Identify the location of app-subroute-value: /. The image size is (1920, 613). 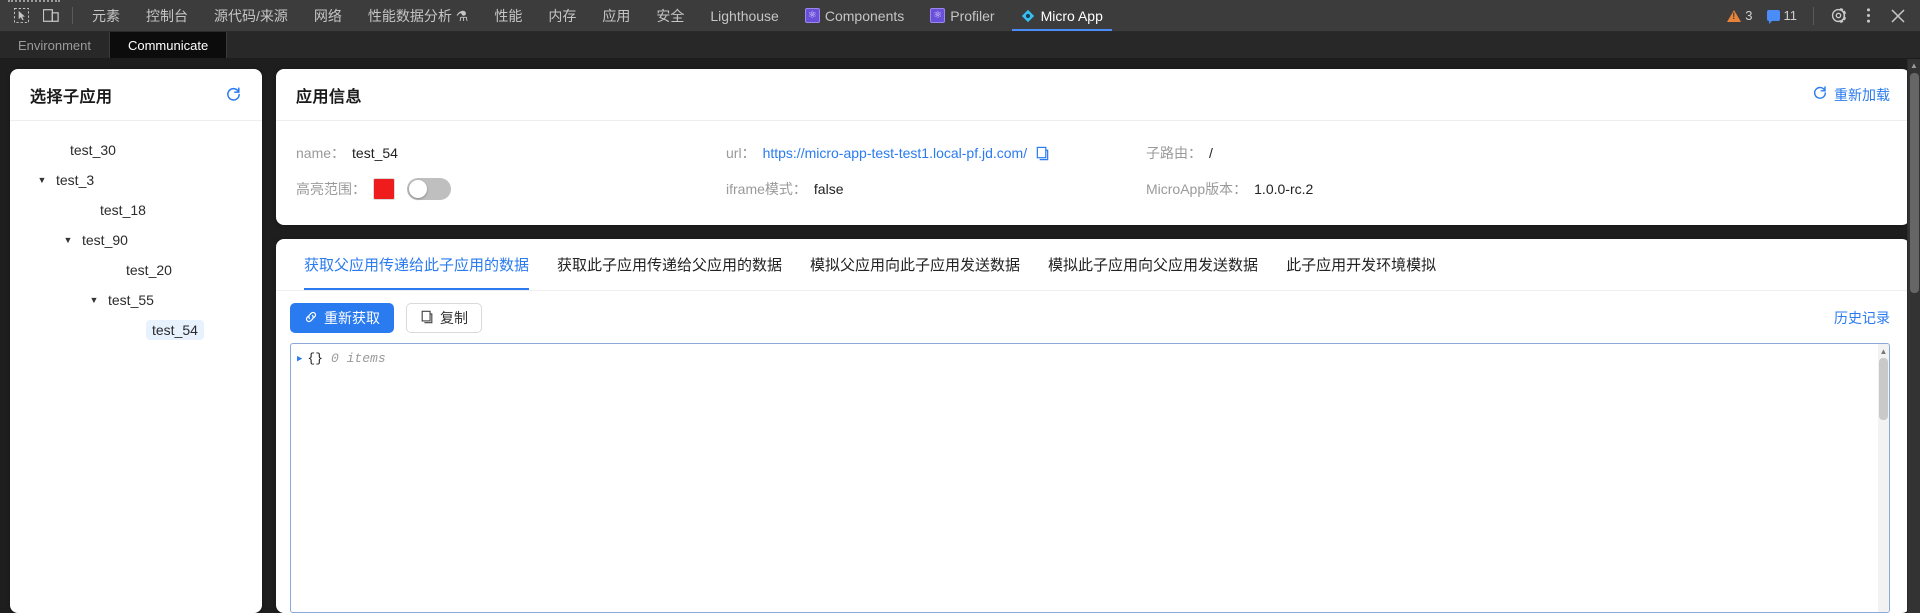
(1211, 153).